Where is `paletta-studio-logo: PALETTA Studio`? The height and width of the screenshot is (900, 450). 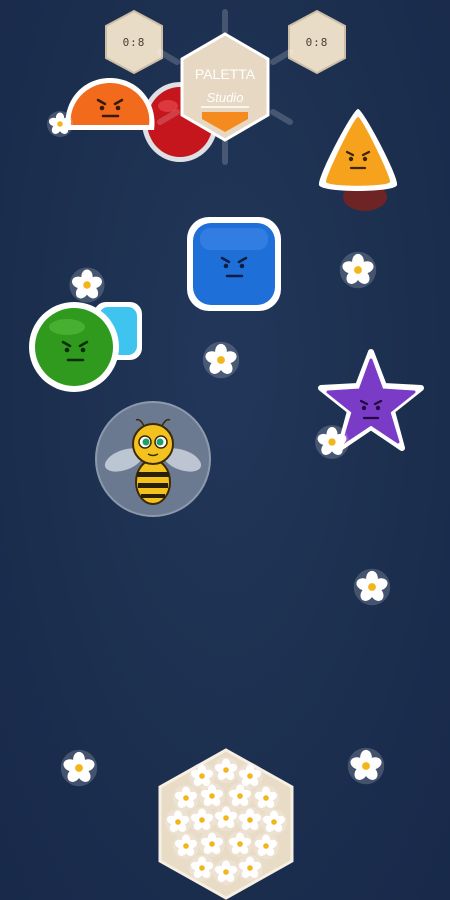 paletta-studio-logo: PALETTA Studio is located at coordinates (225, 87).